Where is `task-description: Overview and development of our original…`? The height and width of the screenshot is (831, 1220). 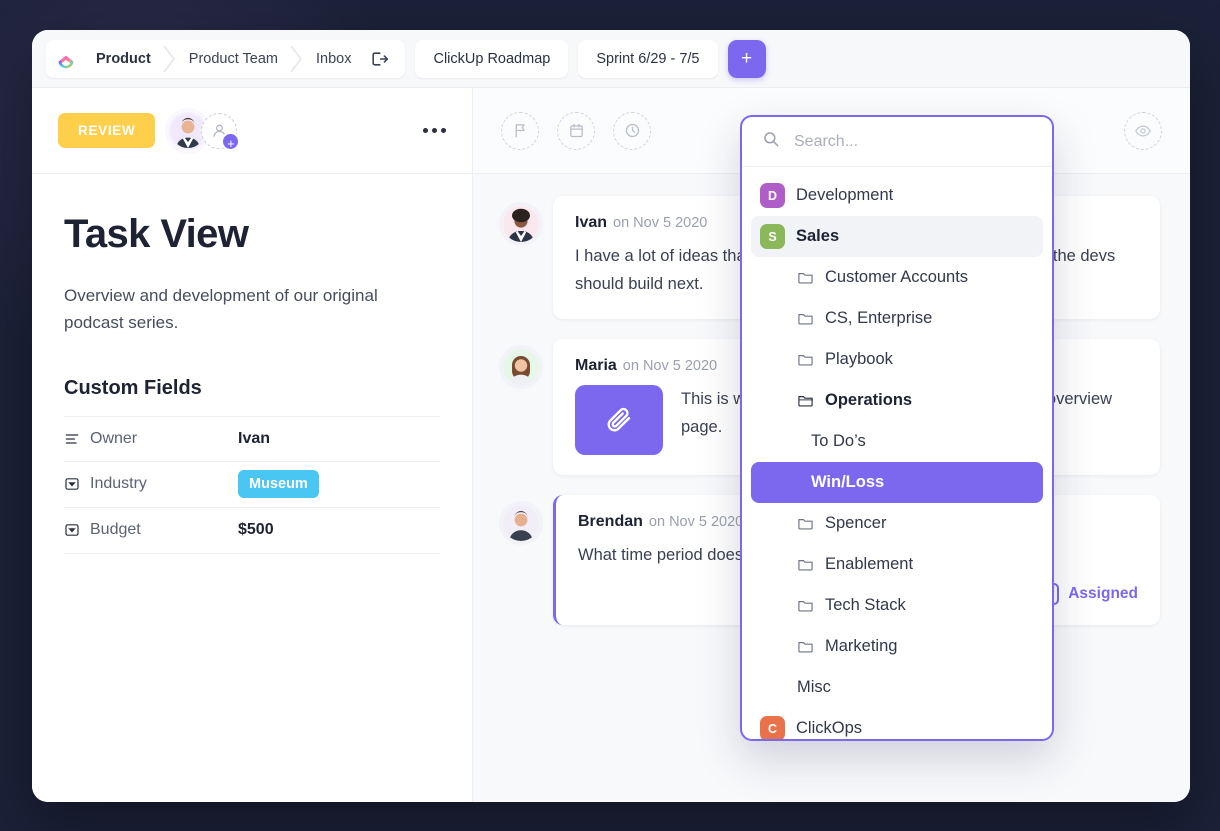 task-description: Overview and development of our original… is located at coordinates (221, 309).